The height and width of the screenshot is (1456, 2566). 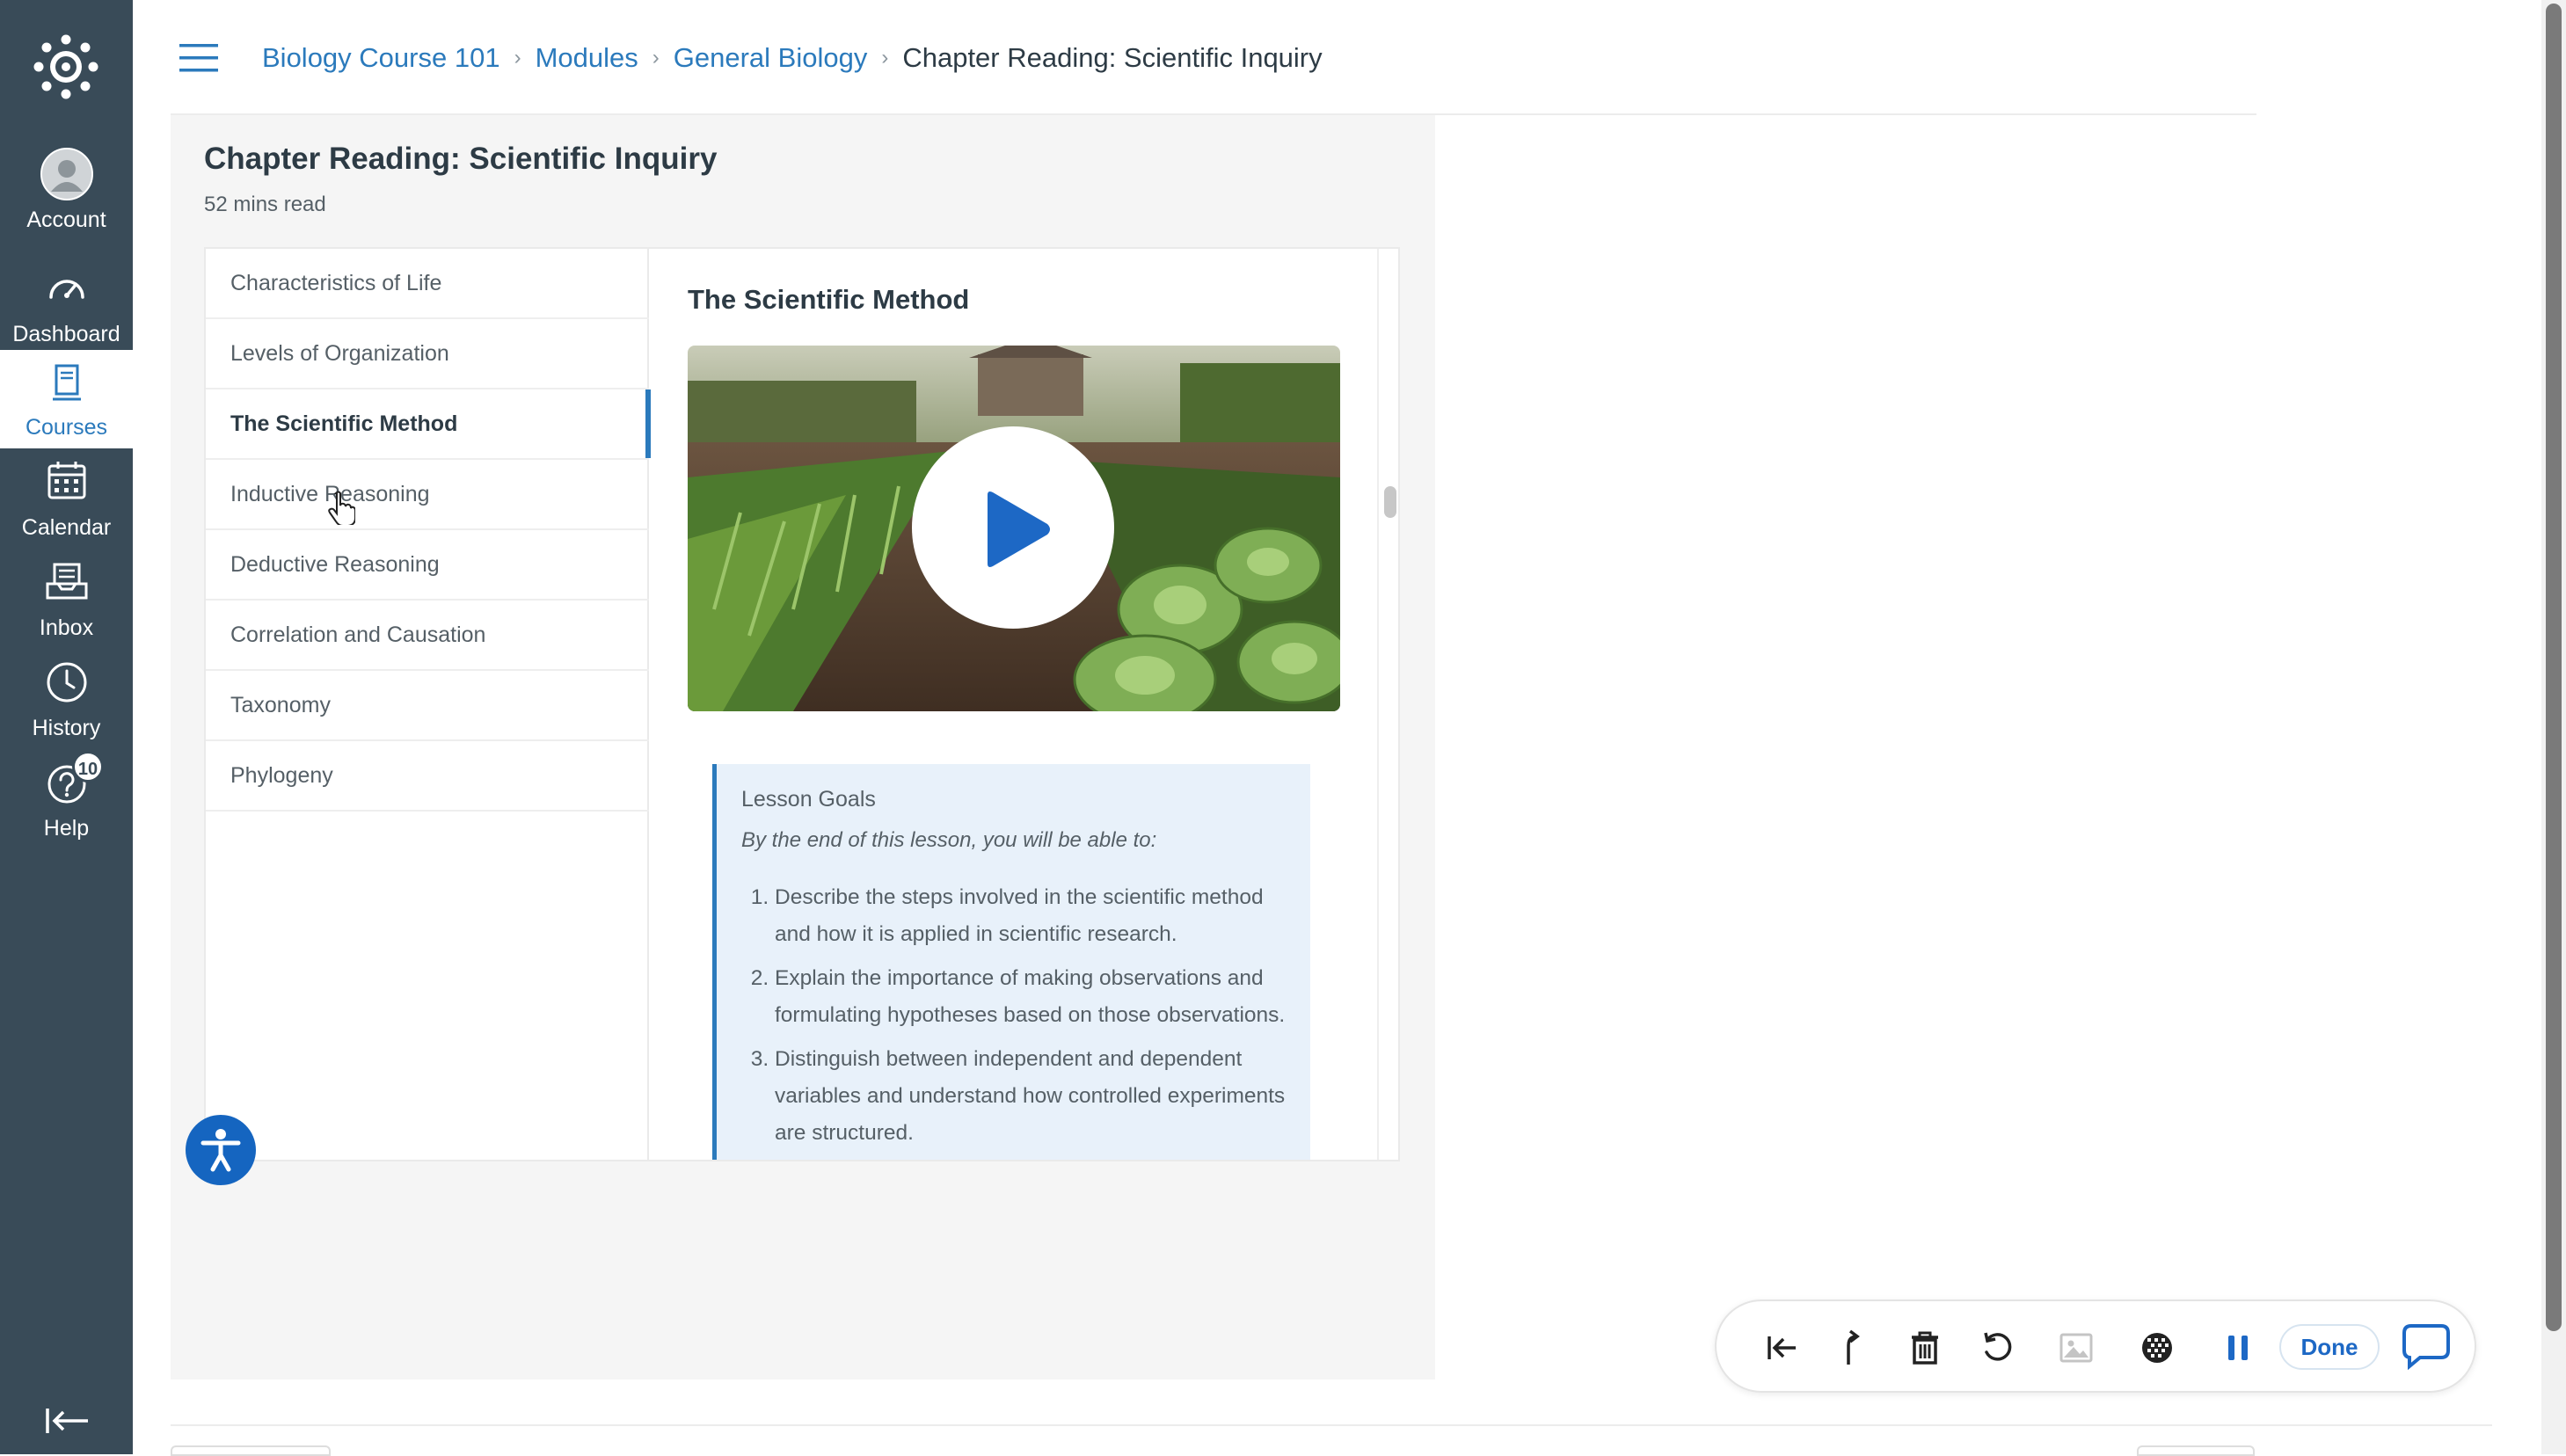 What do you see at coordinates (66, 382) in the screenshot?
I see `courses-book-icon` at bounding box center [66, 382].